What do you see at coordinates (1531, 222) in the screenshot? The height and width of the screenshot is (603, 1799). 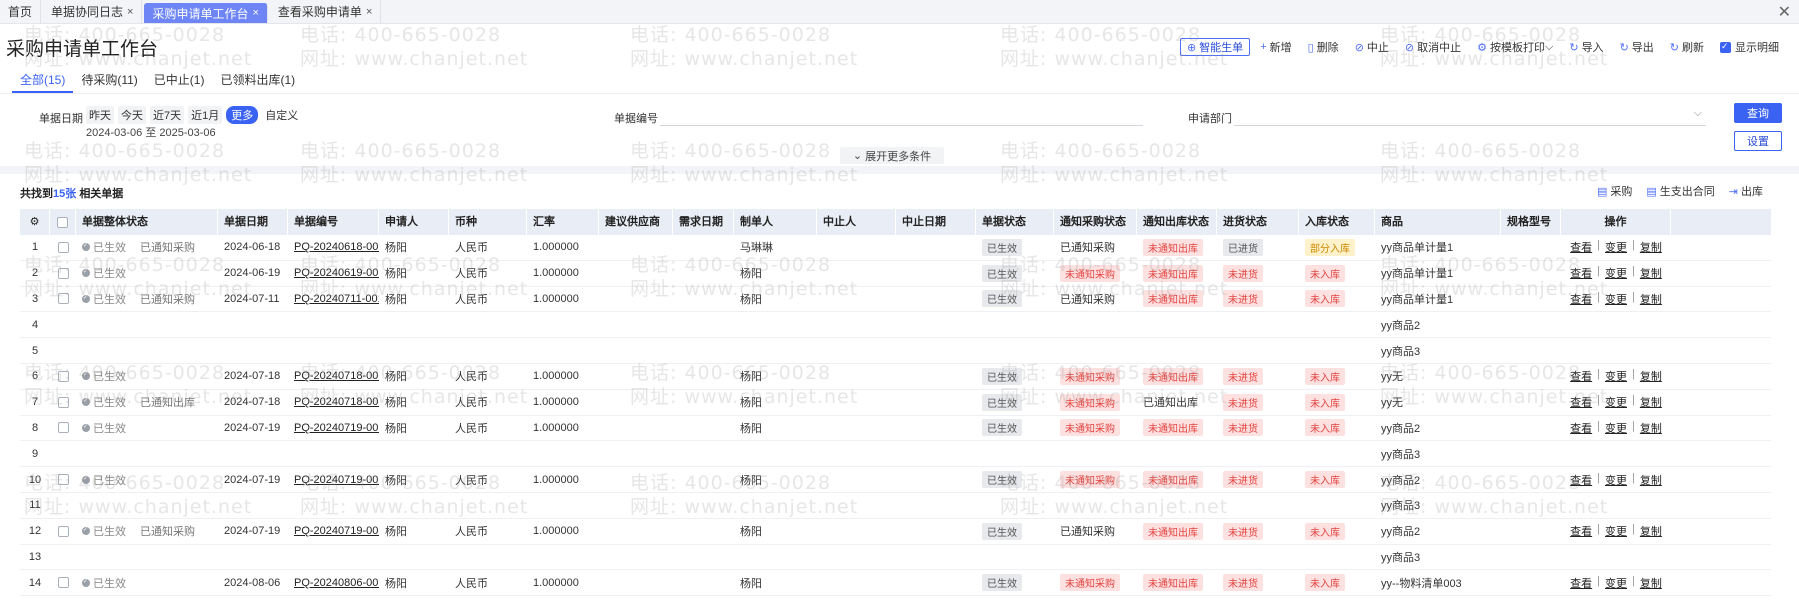 I see `column-header-19: 规格型号` at bounding box center [1531, 222].